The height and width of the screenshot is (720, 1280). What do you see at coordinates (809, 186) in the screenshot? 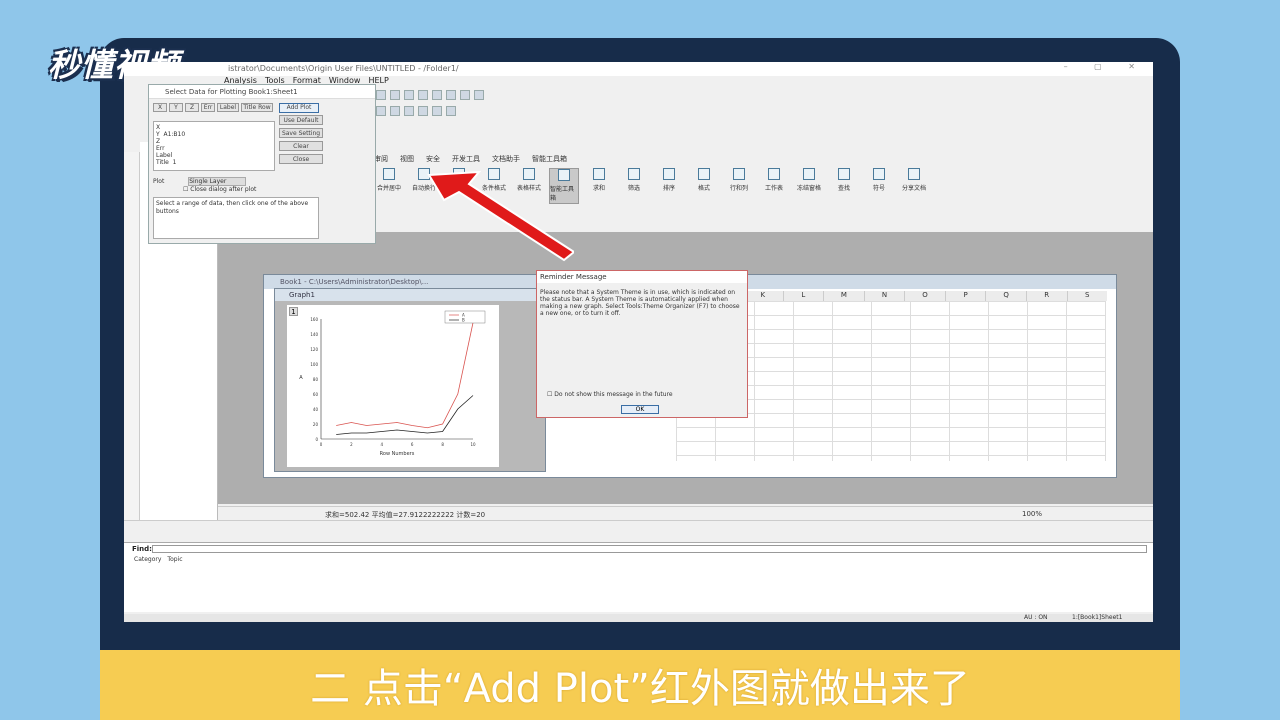
I see `ribbon-freeze-button: 冻结窗格` at bounding box center [809, 186].